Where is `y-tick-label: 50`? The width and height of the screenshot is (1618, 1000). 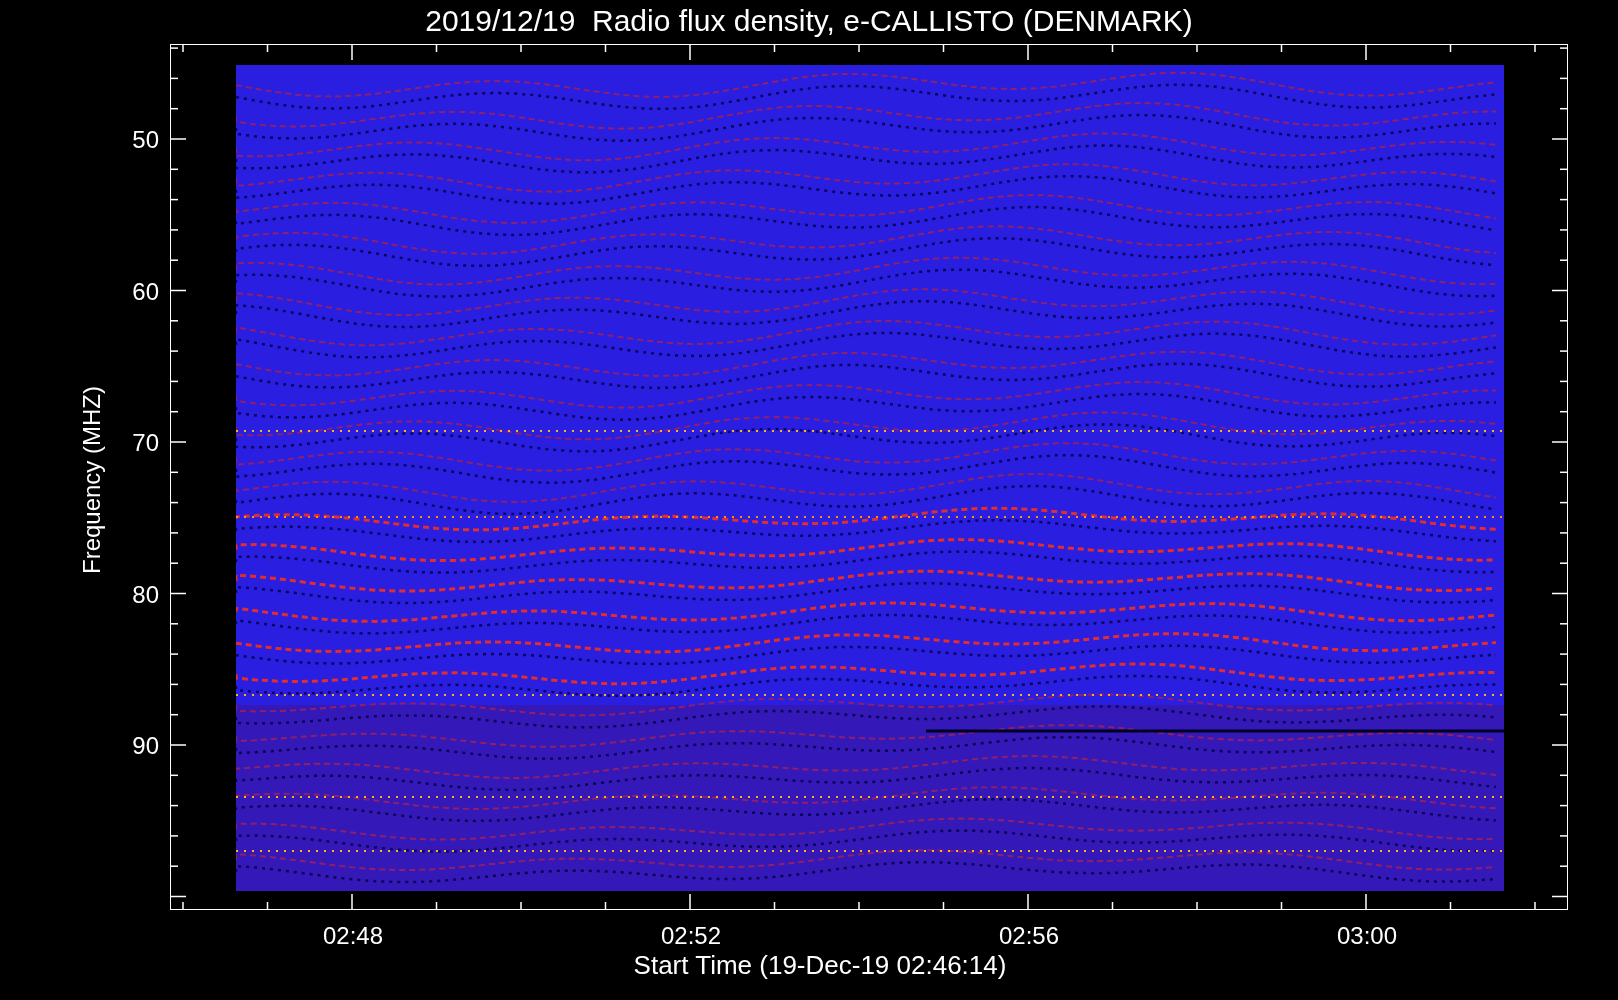 y-tick-label: 50 is located at coordinates (145, 140).